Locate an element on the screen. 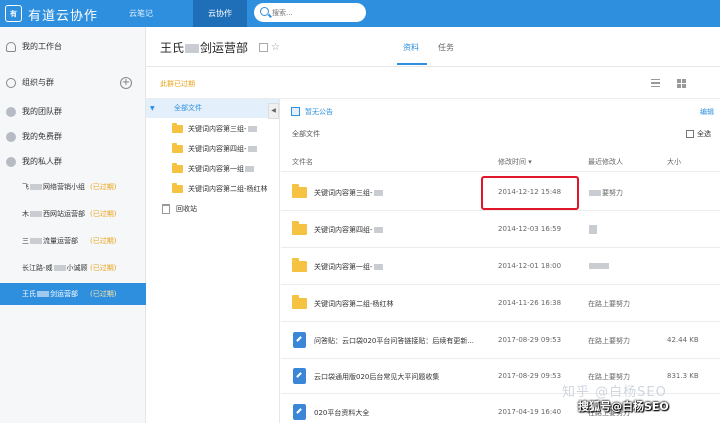  announcement-icon is located at coordinates (295, 111).